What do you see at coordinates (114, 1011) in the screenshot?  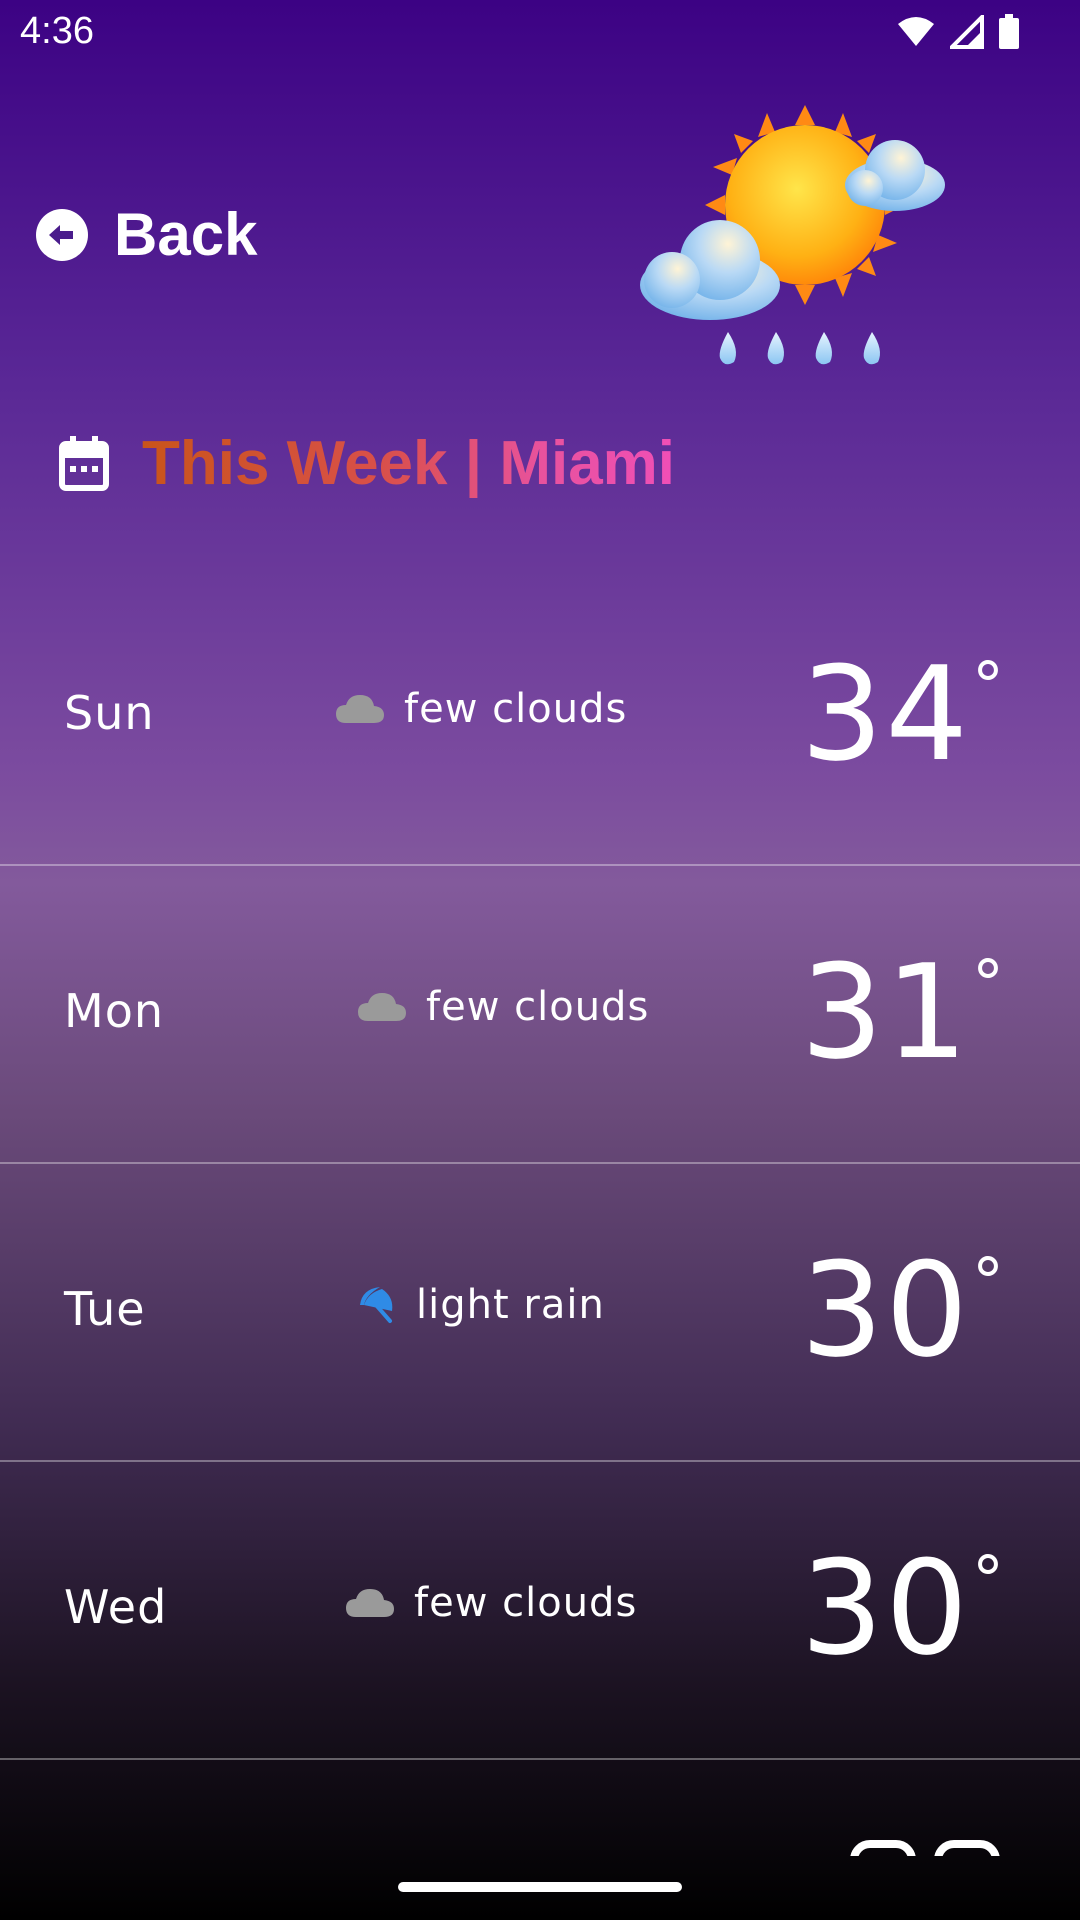 I see `day-label: Mon` at bounding box center [114, 1011].